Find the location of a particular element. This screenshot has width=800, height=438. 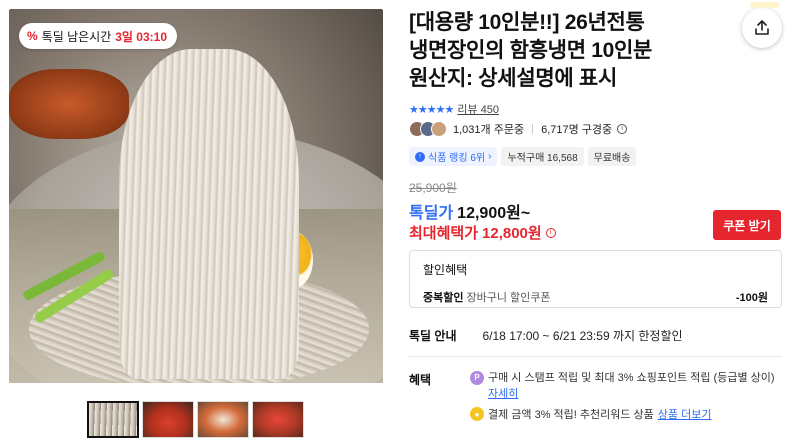

deal-timer-badge: % 톡딜 남은시간 3일 03:10 is located at coordinates (98, 36).